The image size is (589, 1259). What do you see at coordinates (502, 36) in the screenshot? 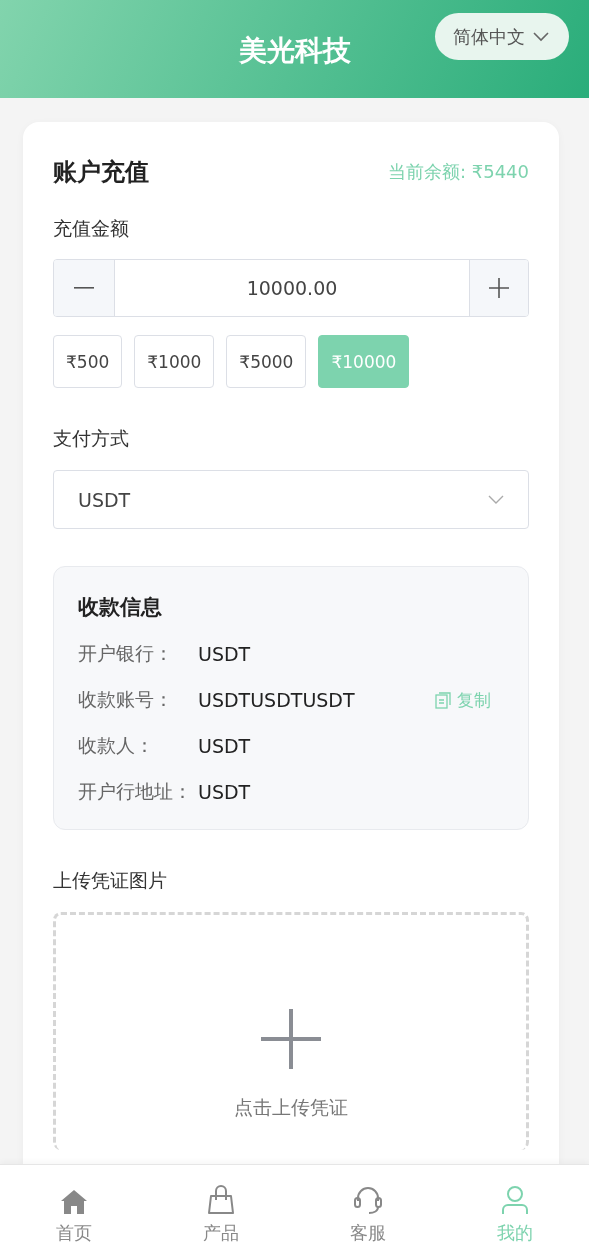
I see `language-selector: 简体中文` at bounding box center [502, 36].